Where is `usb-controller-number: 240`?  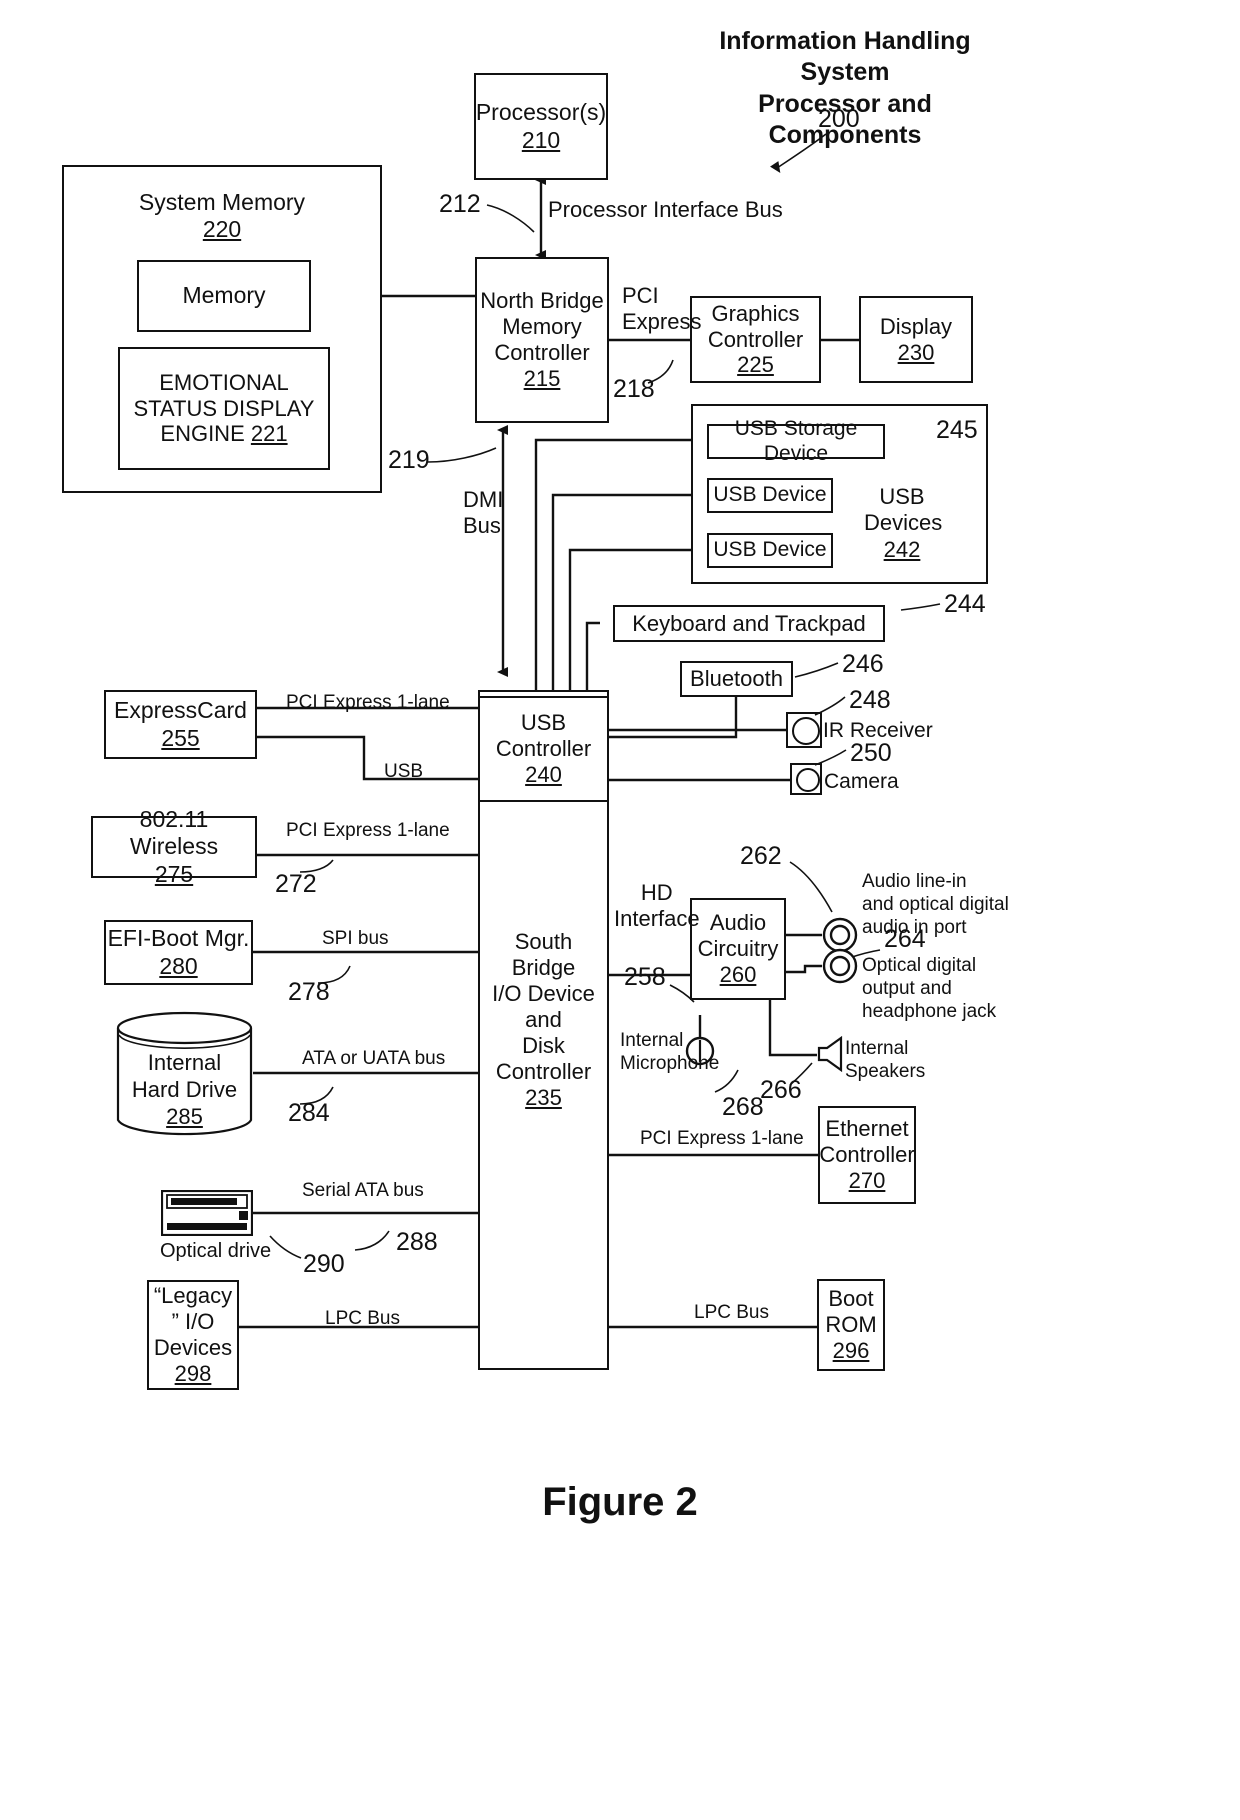
usb-controller-number: 240 is located at coordinates (543, 774).